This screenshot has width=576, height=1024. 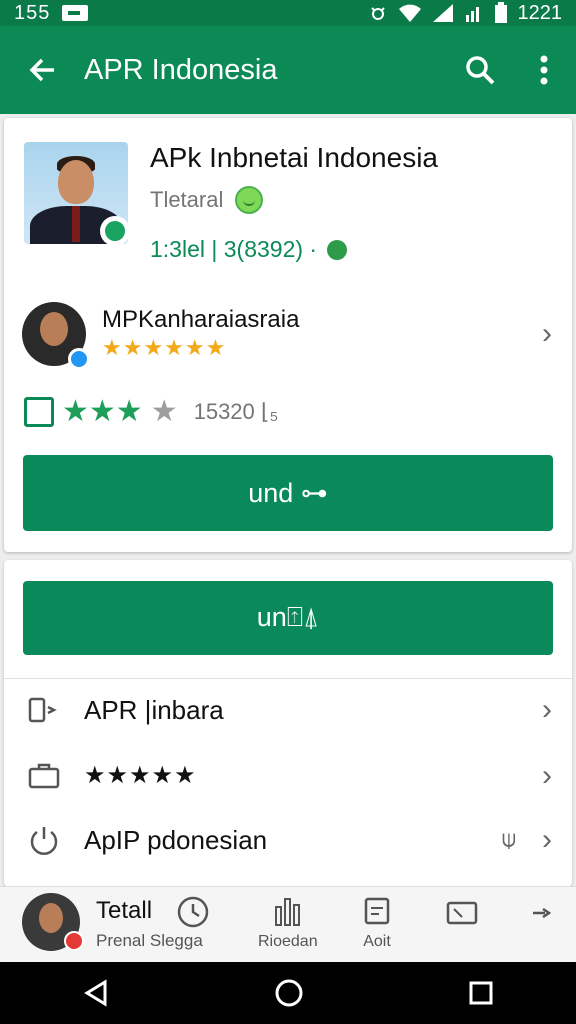 What do you see at coordinates (75, 13) in the screenshot?
I see `vpn-key-icon` at bounding box center [75, 13].